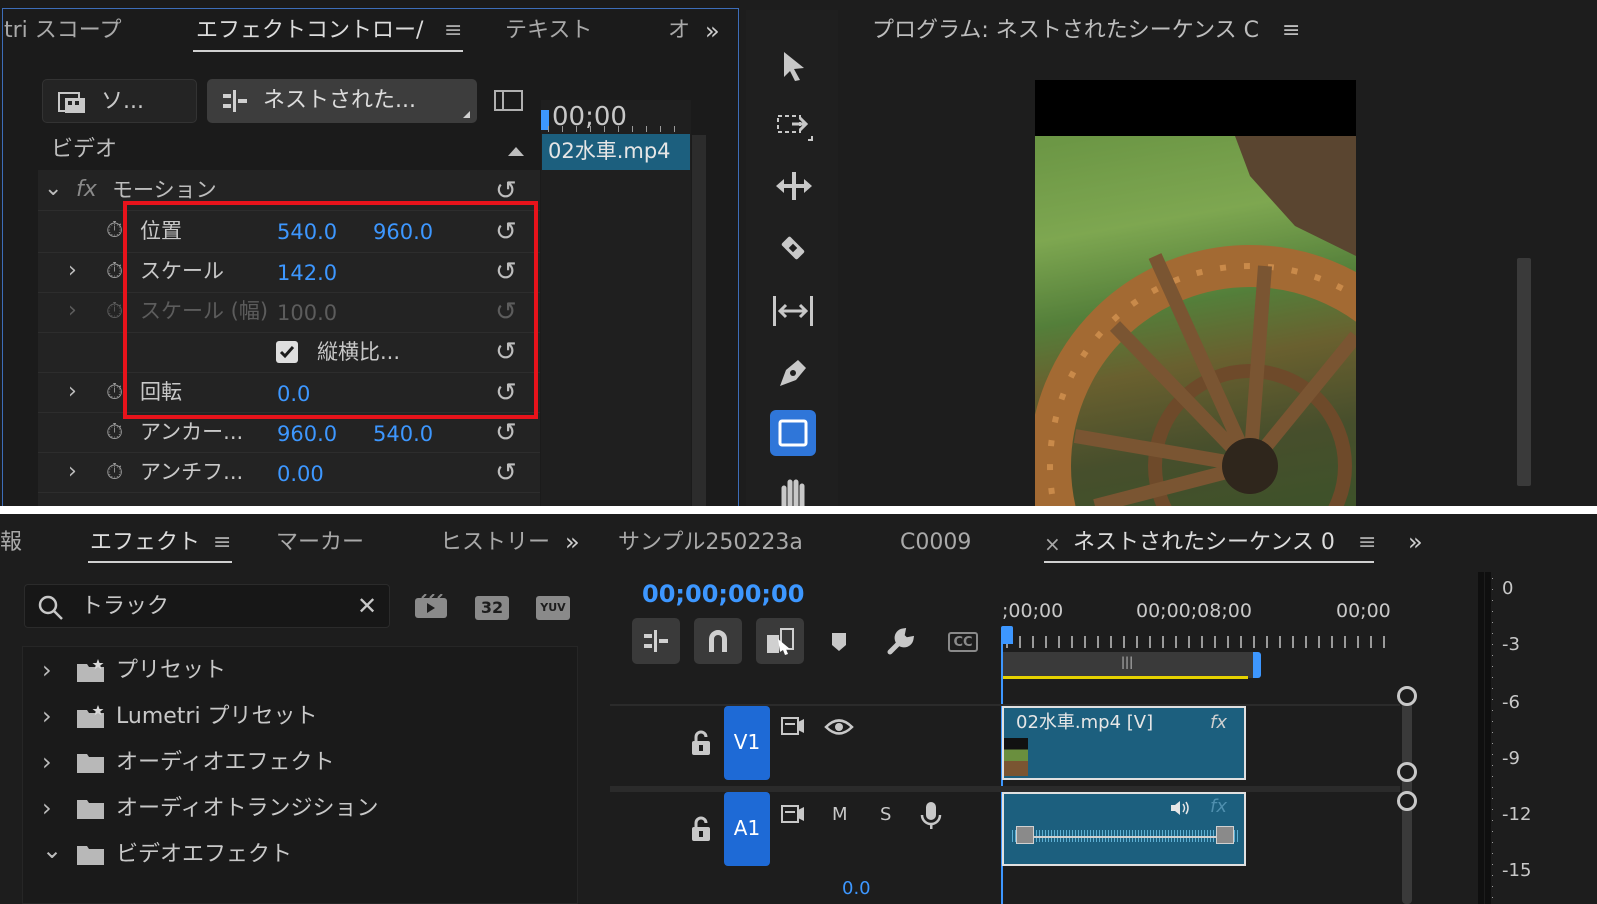 This screenshot has width=1597, height=904. I want to click on section-collapse-icon, so click(516, 151).